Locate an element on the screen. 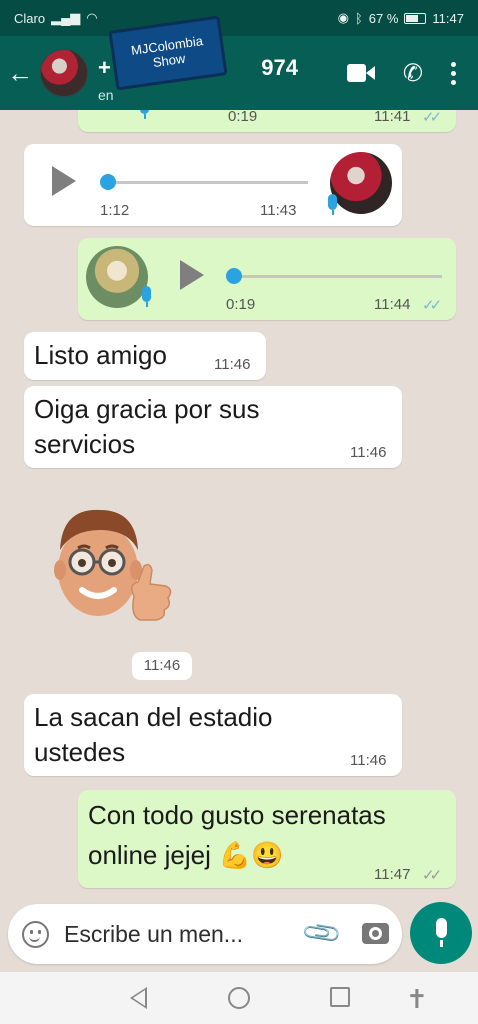 This screenshot has height=1024, width=478. delivered-receipt-icon: ✓✓ is located at coordinates (432, 875).